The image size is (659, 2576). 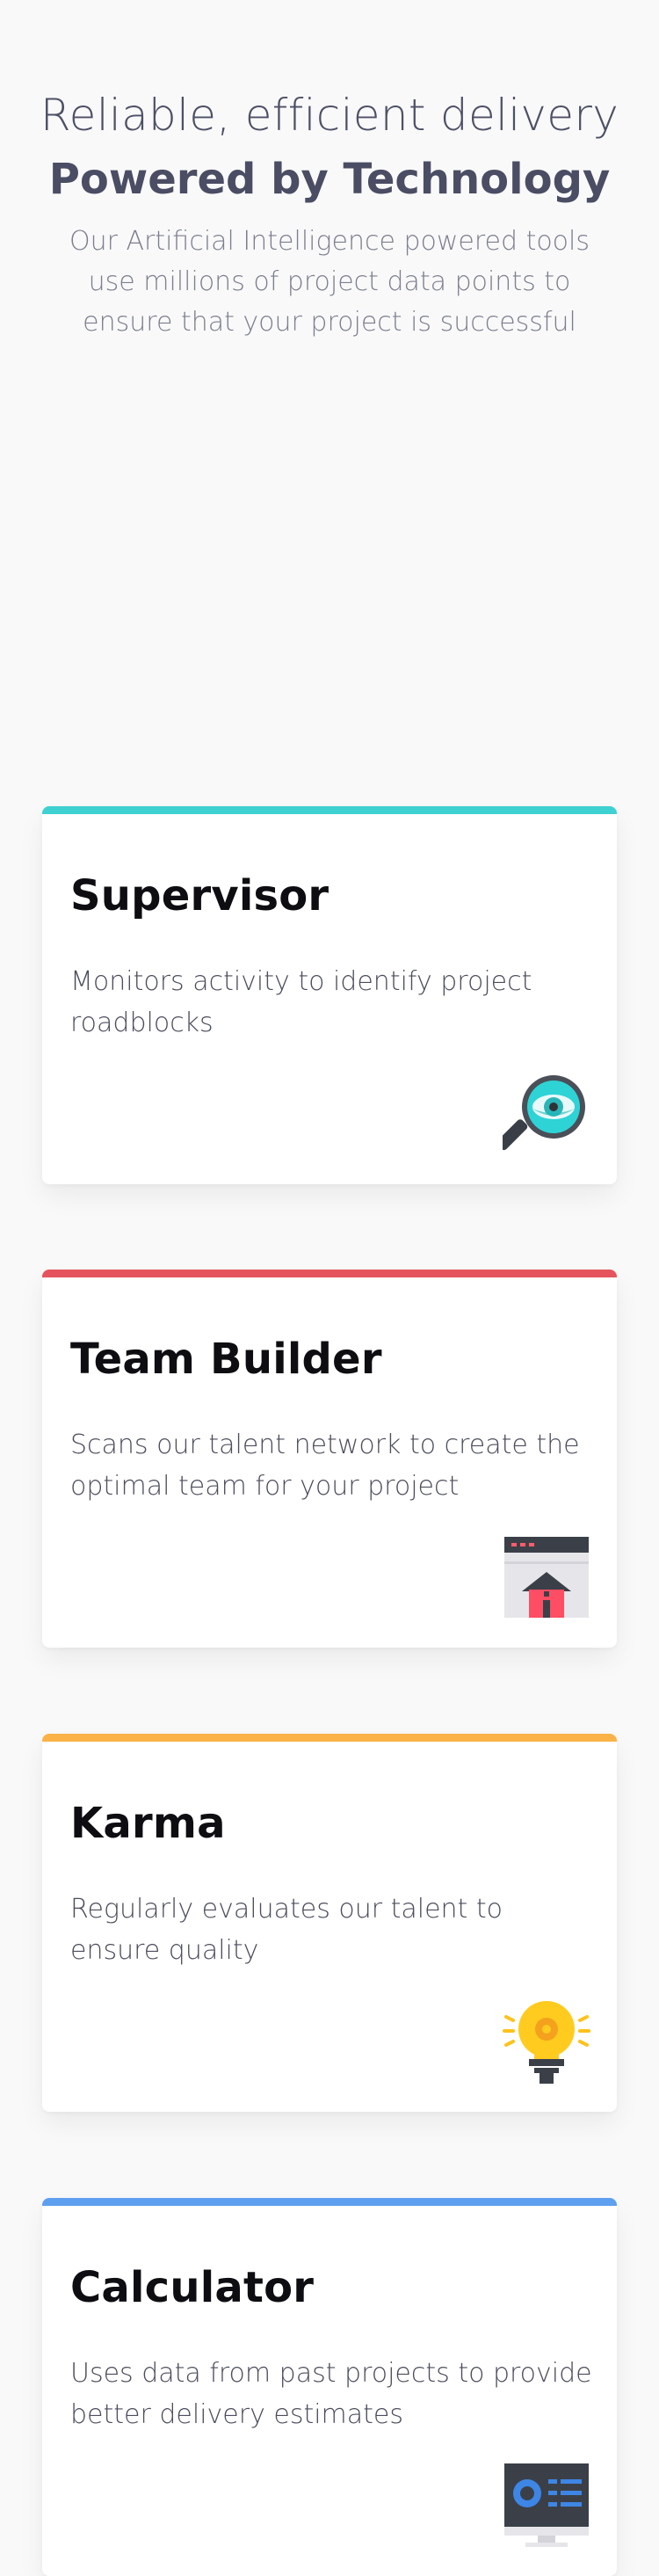 I want to click on hero-heading-bold: Powered by Technology, so click(x=329, y=179).